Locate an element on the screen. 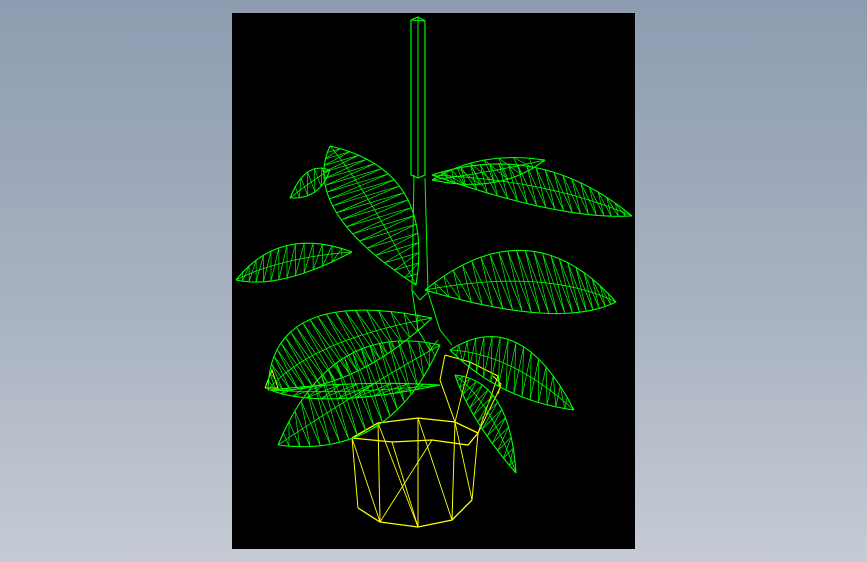  pot-base is located at coordinates (415, 513).